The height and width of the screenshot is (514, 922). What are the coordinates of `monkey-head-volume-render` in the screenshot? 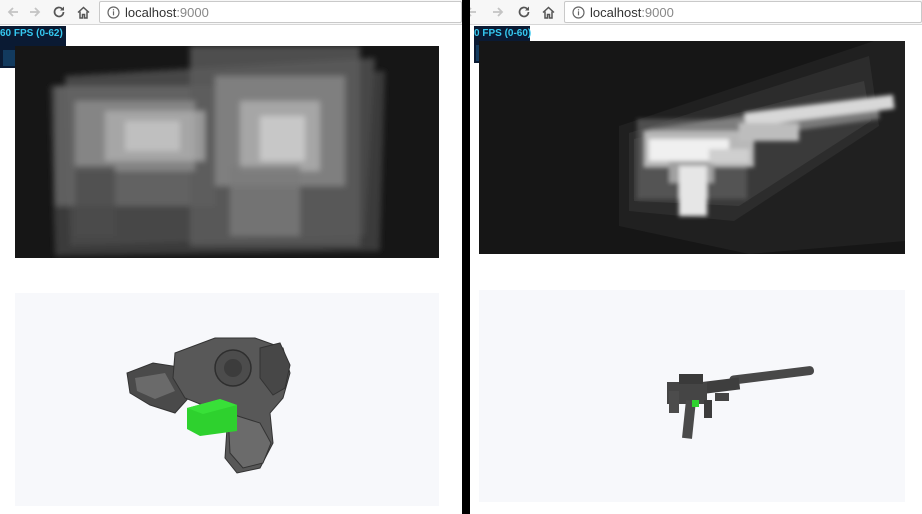 It's located at (217, 151).